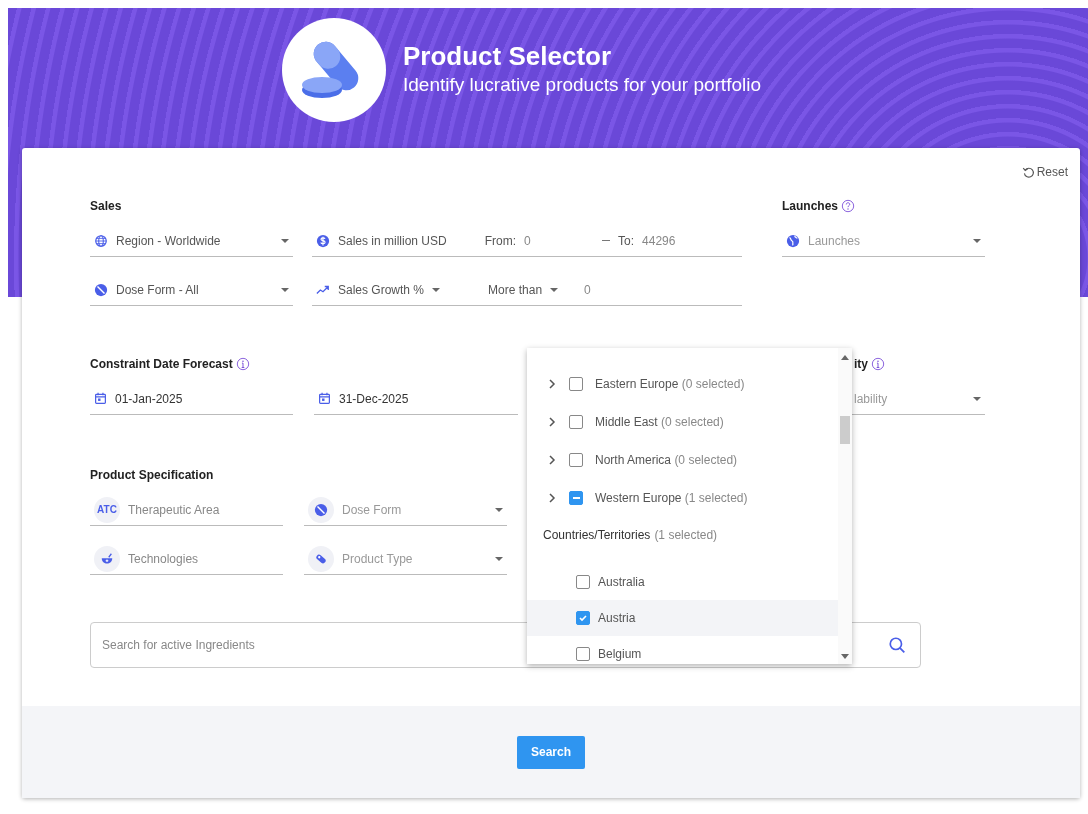 The width and height of the screenshot is (1088, 814). Describe the element at coordinates (1028, 172) in the screenshot. I see `reset-icon` at that location.